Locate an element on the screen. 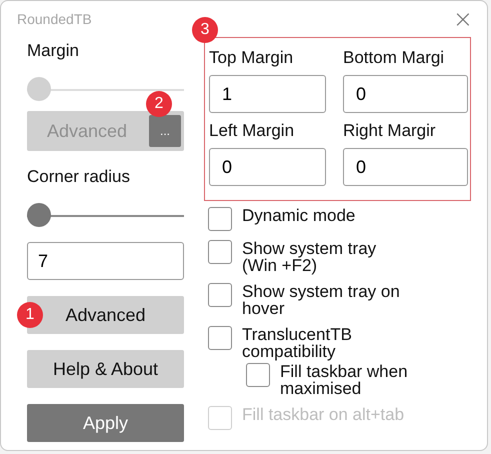 The height and width of the screenshot is (454, 491). corner-radius-label: Corner radius is located at coordinates (79, 177).